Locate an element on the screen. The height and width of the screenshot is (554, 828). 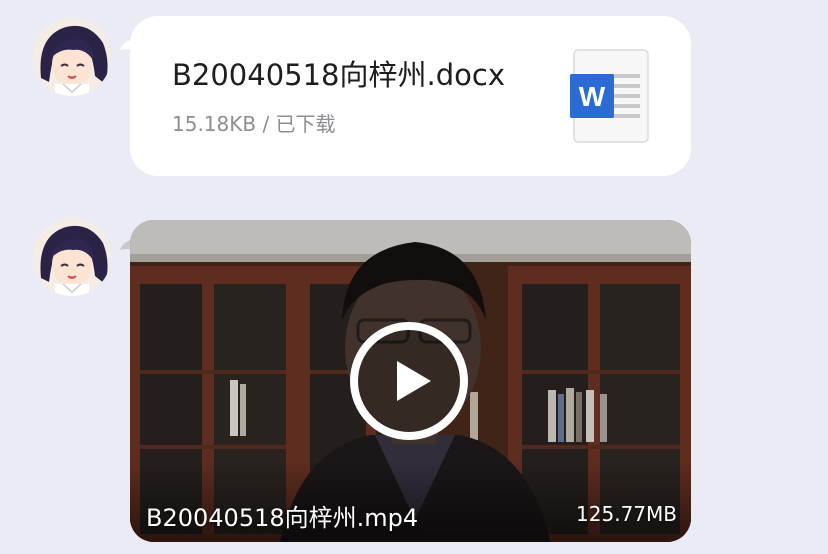
file-name: B20040518向梓州.docx is located at coordinates (338, 75).